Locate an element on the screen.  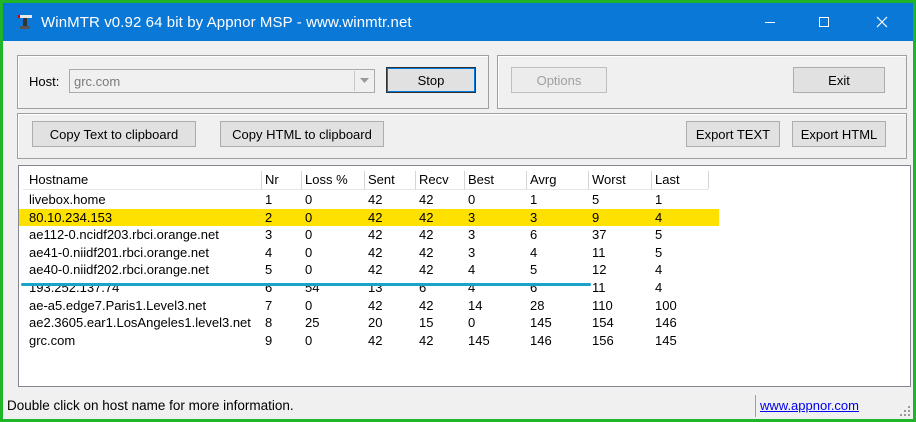
cell-worst: 110 is located at coordinates (602, 305).